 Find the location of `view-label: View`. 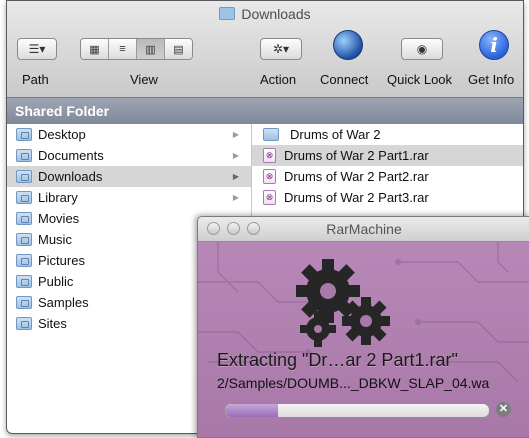

view-label: View is located at coordinates (144, 79).